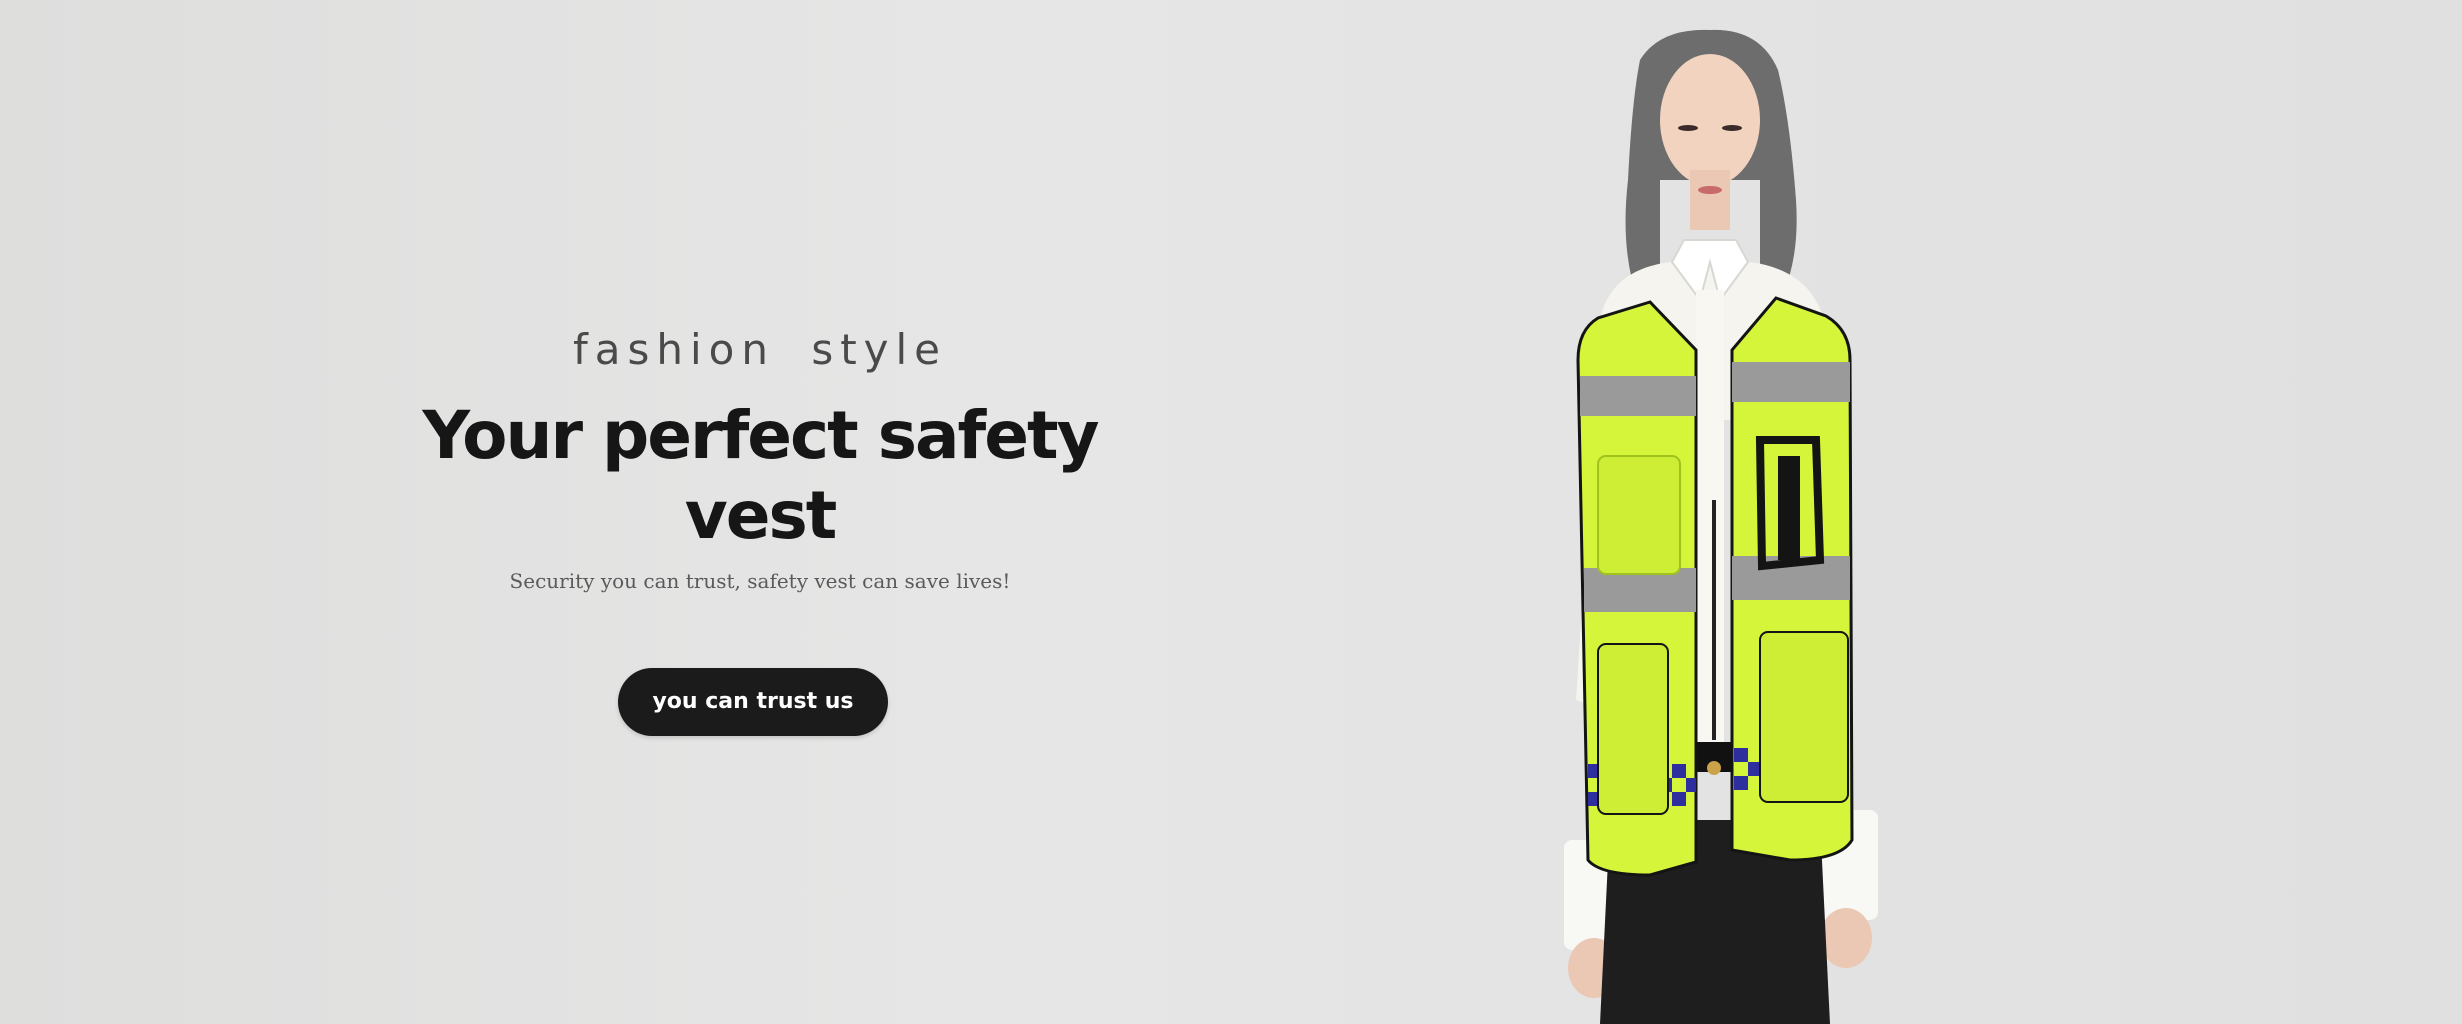 The height and width of the screenshot is (1024, 2462). Describe the element at coordinates (760, 349) in the screenshot. I see `hero-eyebrow: fashion style` at that location.